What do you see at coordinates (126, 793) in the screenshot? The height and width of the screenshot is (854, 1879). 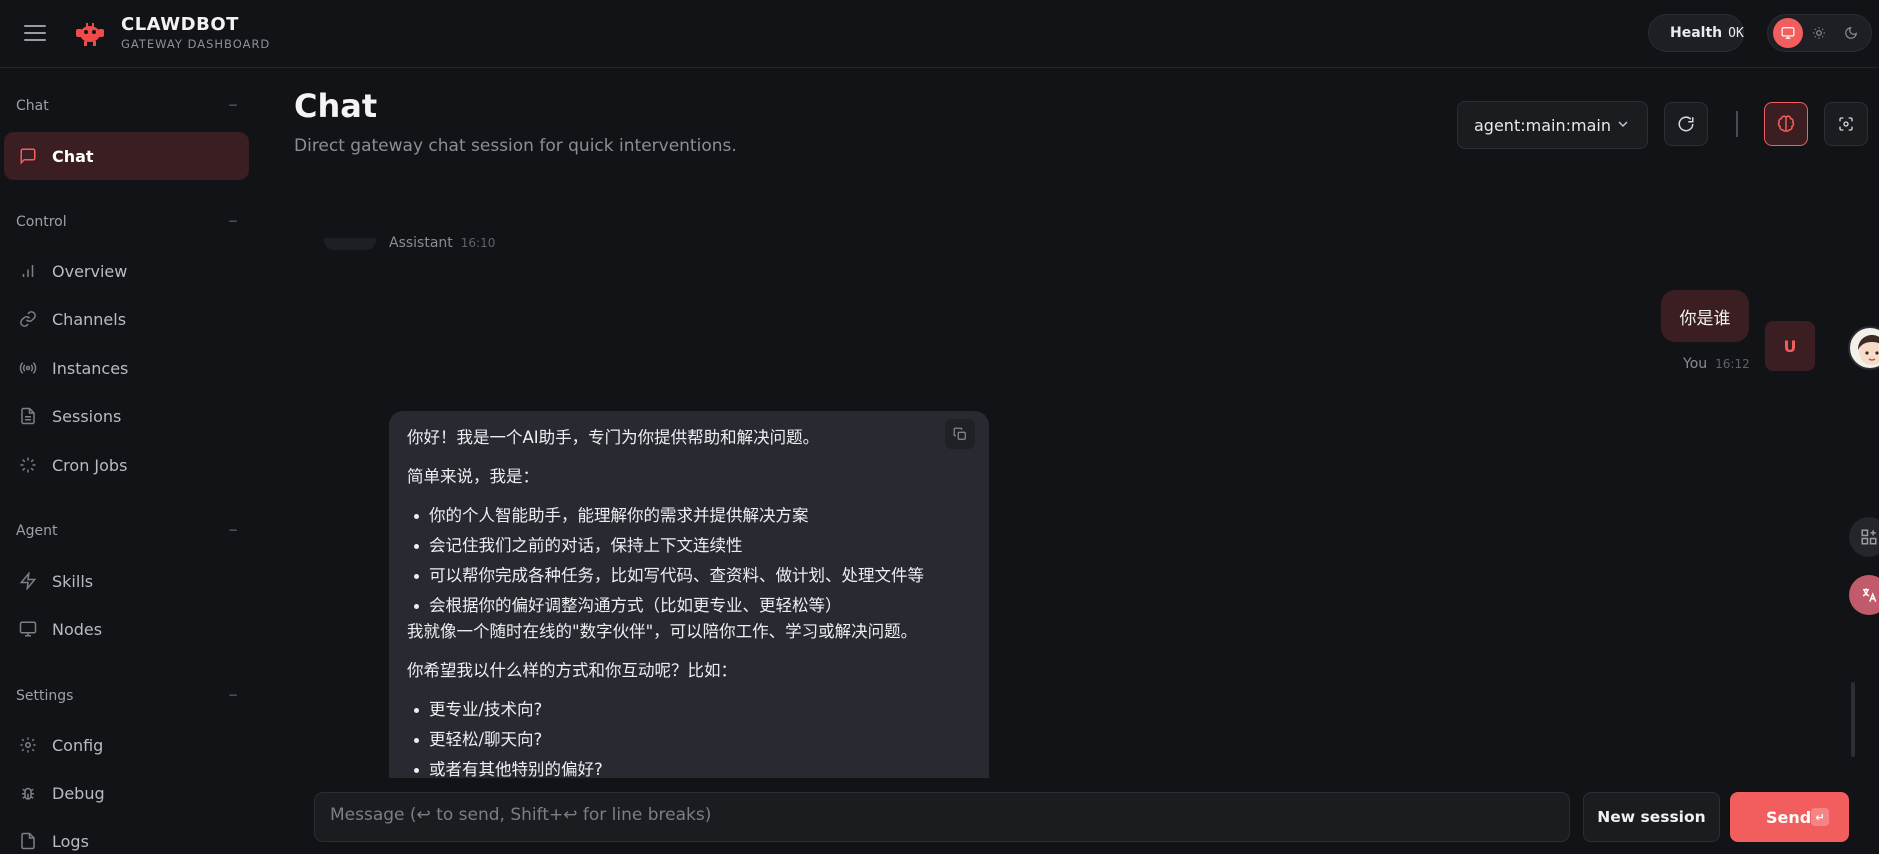 I see `sidebar-item-debug: Debug` at bounding box center [126, 793].